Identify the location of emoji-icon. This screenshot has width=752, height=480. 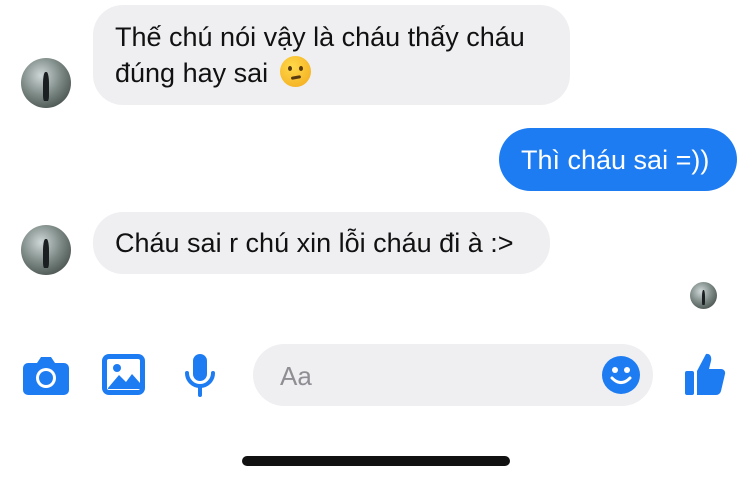
(621, 375).